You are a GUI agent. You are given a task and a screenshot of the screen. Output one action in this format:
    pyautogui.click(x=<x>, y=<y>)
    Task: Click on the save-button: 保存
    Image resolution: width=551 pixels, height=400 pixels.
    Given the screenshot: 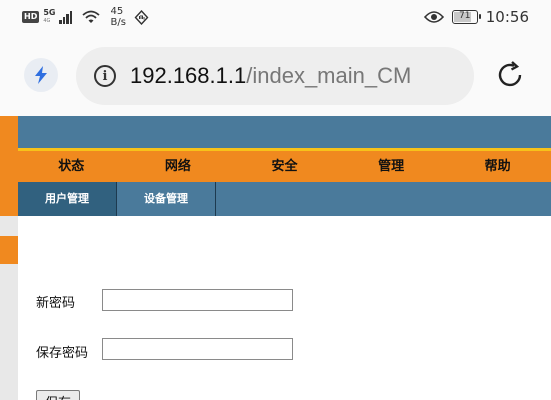 What is the action you would take?
    pyautogui.click(x=58, y=395)
    